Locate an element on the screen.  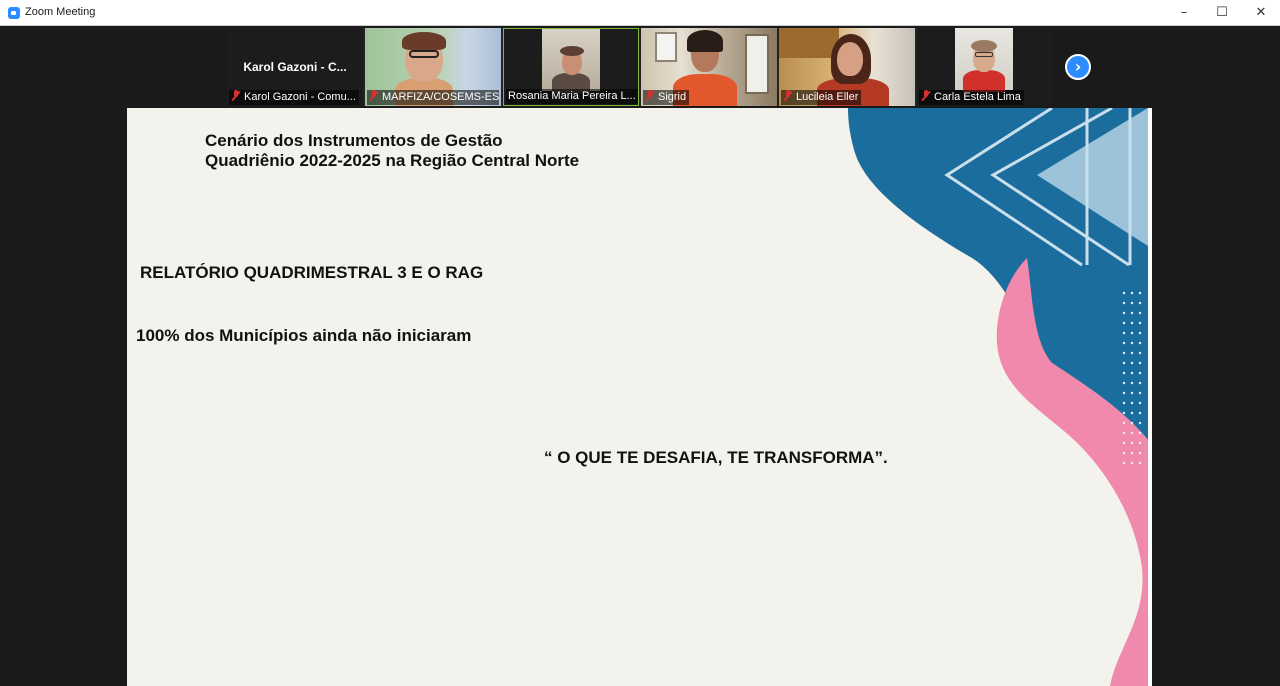
window-titlebar: Zoom Meeting – ☐ ✕ is located at coordinates (640, 13).